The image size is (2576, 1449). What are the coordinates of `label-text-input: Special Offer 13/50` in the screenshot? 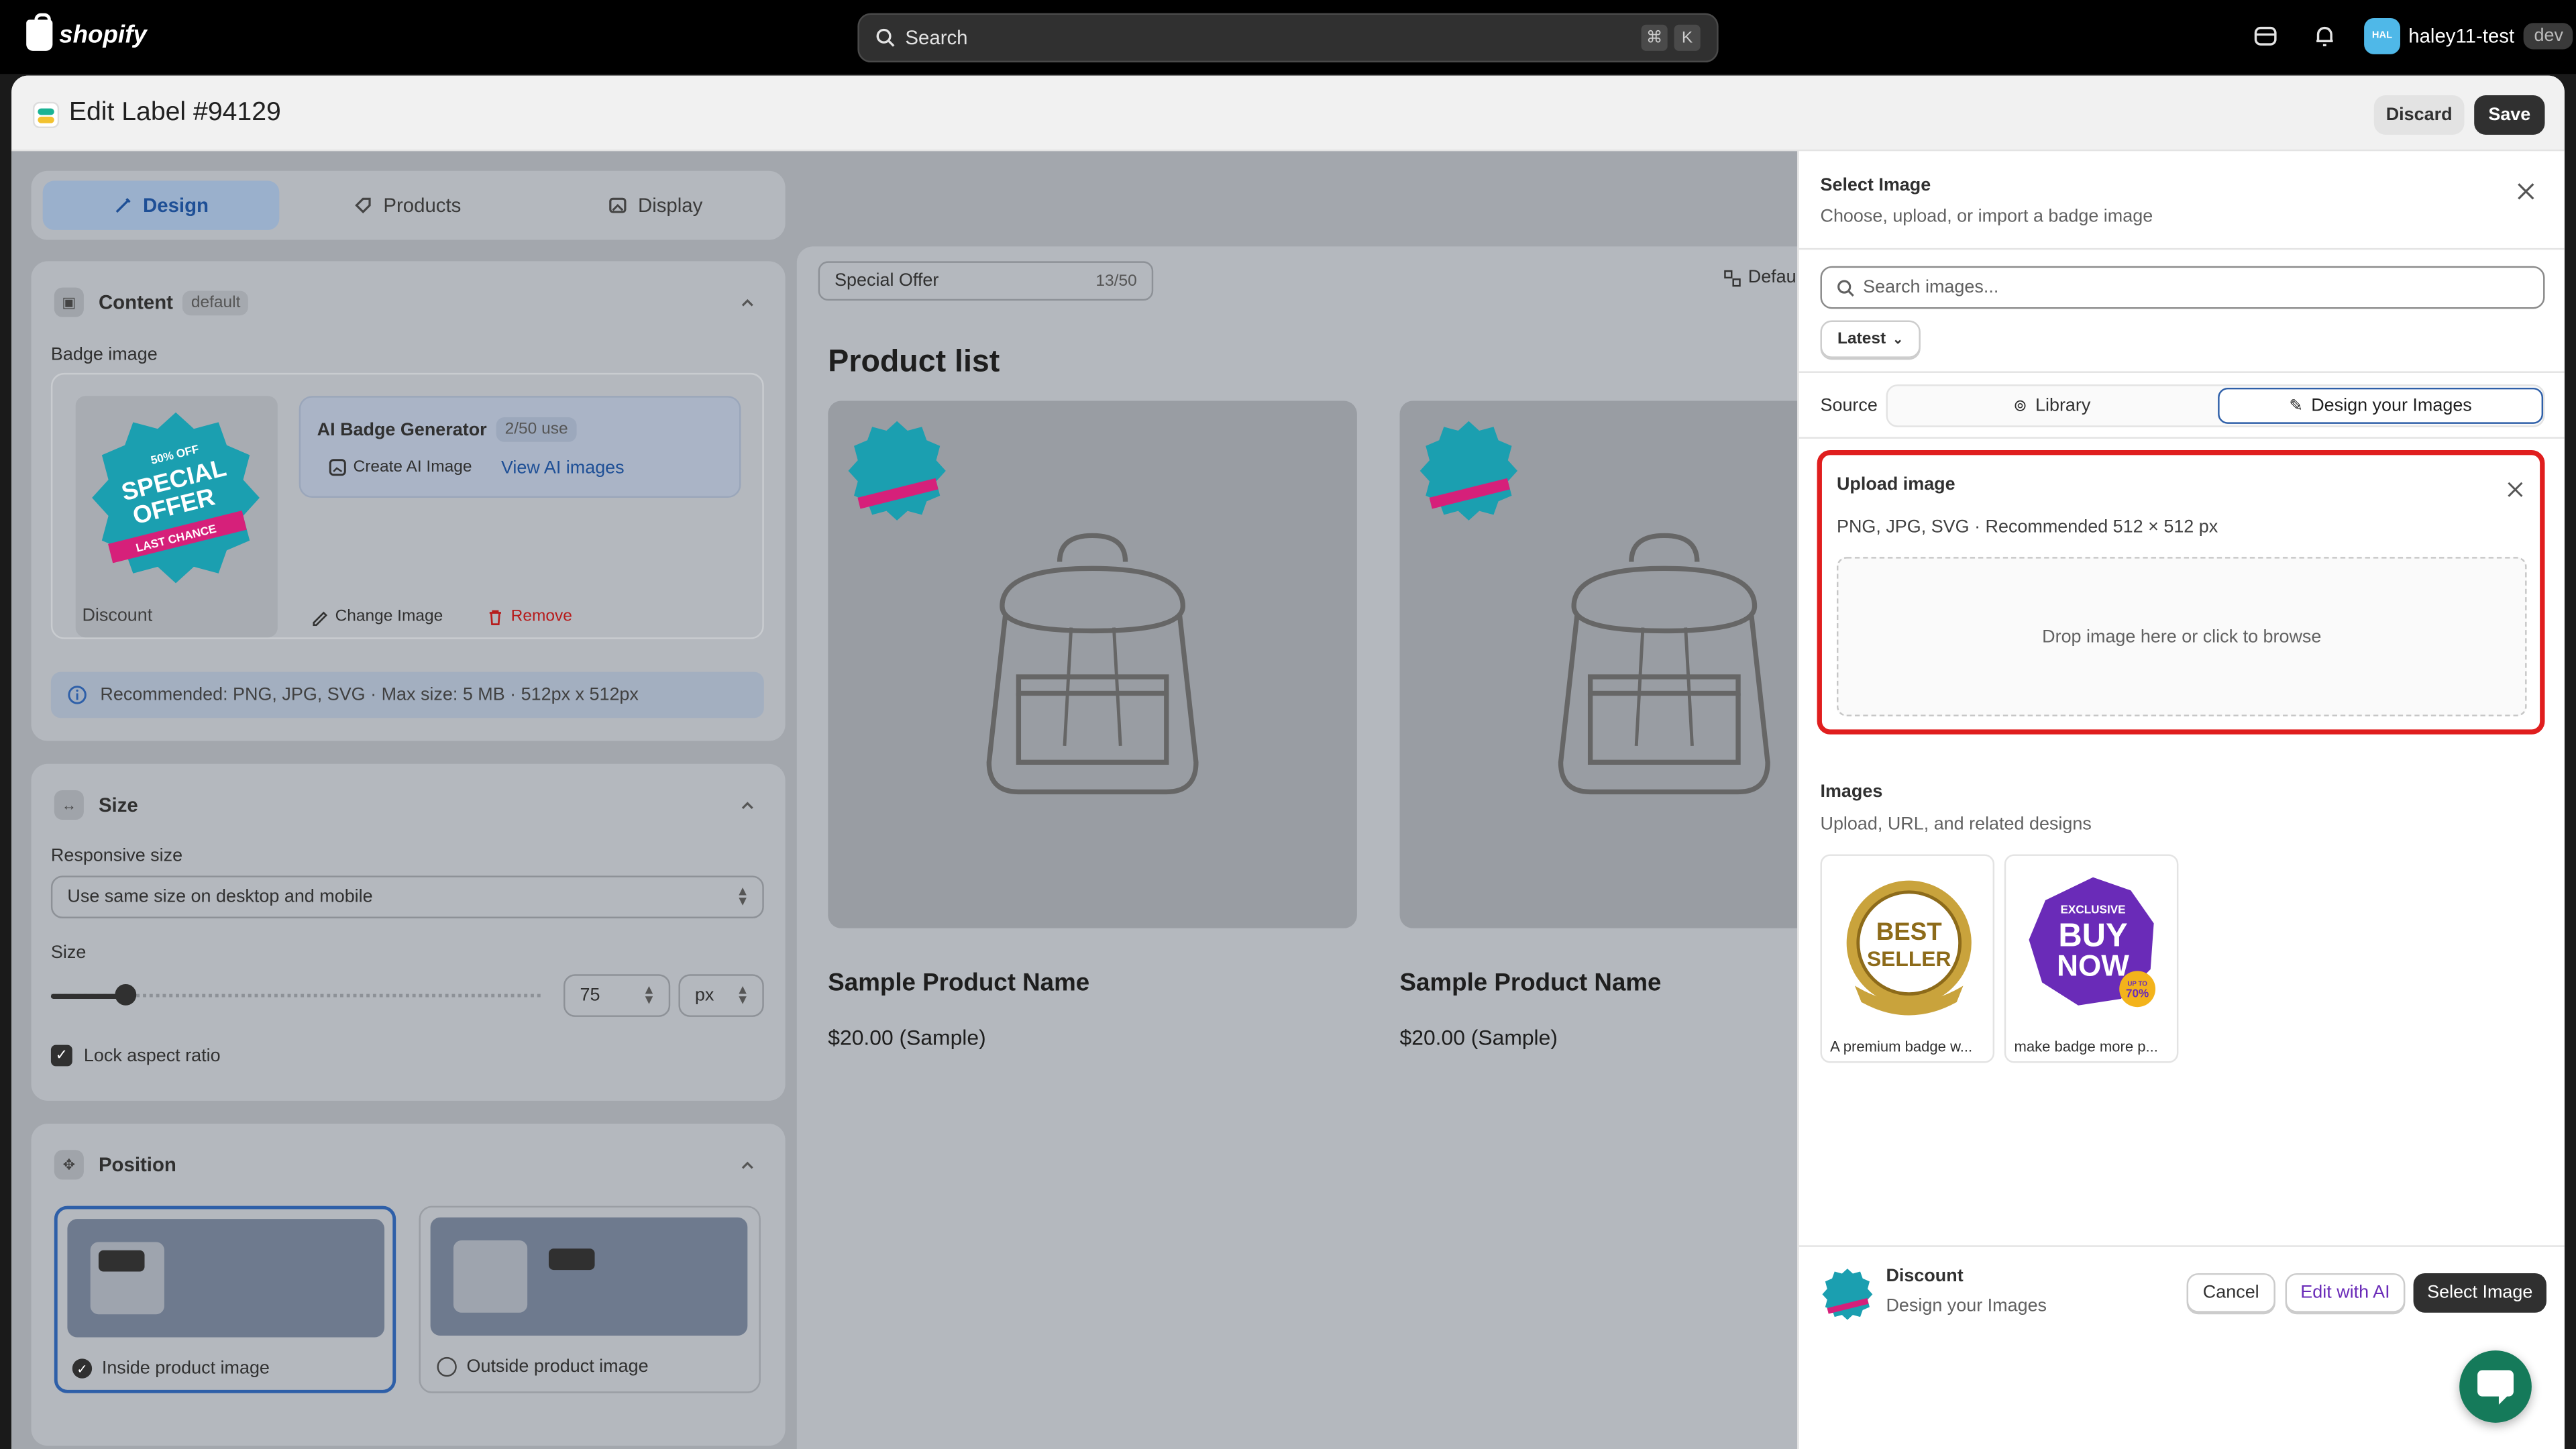 It's located at (986, 281).